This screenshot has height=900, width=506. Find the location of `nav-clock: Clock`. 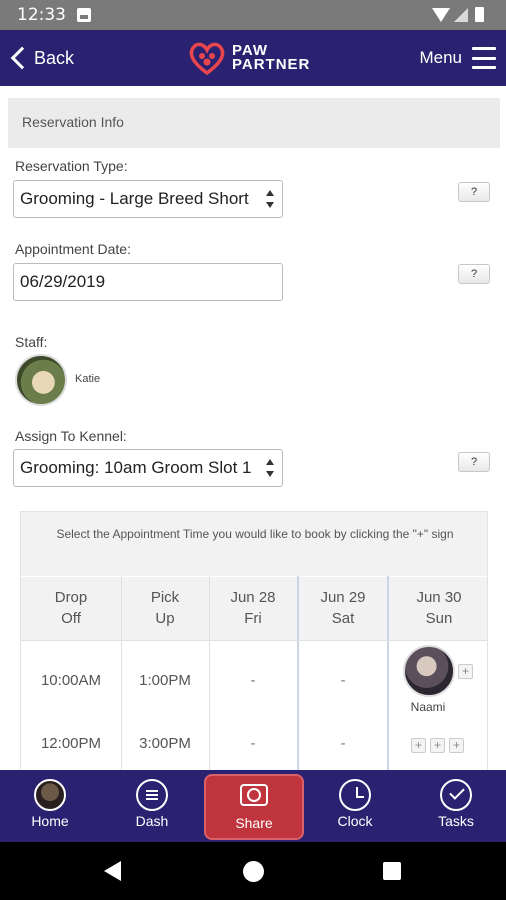

nav-clock: Clock is located at coordinates (355, 806).